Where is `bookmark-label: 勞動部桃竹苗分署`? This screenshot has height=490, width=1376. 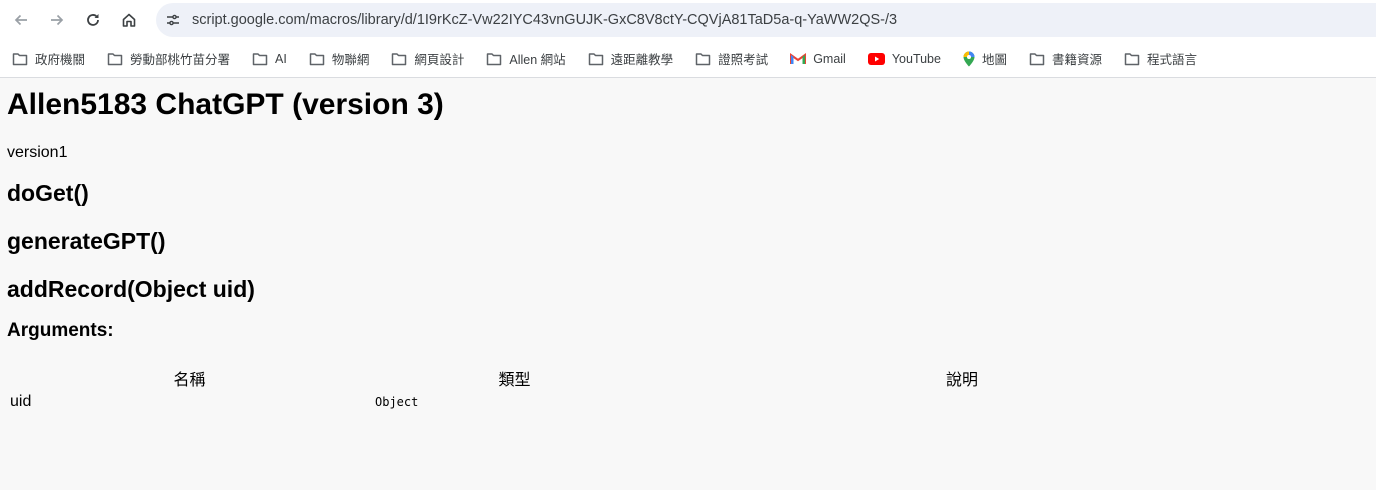 bookmark-label: 勞動部桃竹苗分署 is located at coordinates (180, 60).